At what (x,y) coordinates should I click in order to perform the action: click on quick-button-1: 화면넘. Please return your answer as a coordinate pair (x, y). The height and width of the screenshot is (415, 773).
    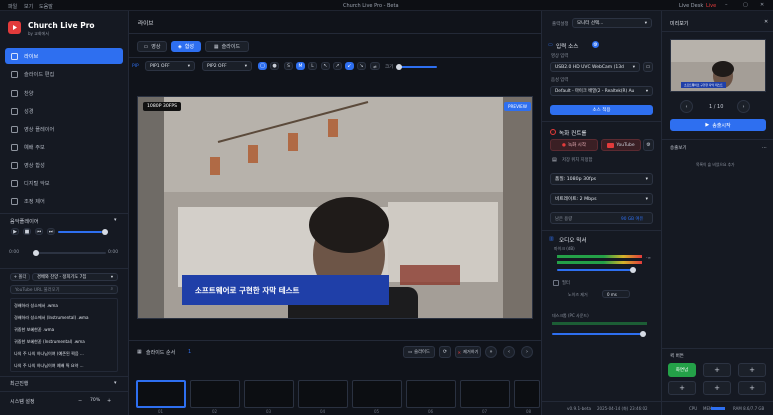
    Looking at the image, I should click on (682, 370).